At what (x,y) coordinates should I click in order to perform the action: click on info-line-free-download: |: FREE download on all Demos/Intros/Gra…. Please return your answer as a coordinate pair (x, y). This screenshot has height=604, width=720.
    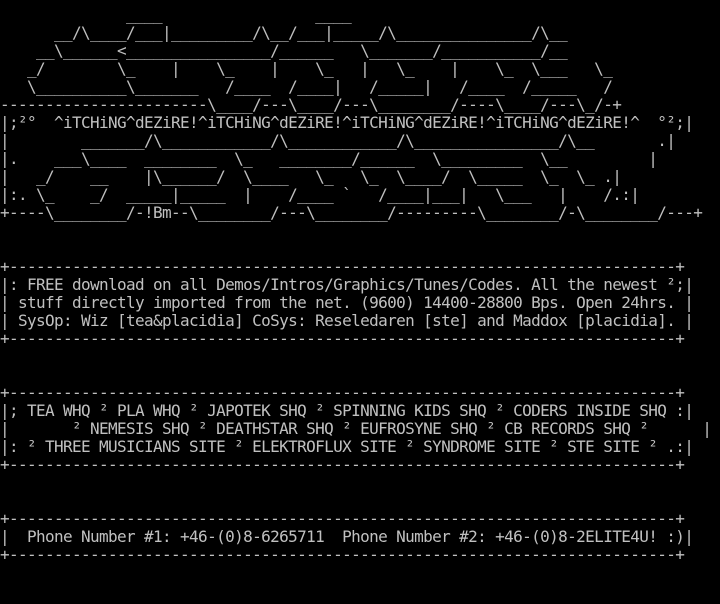
    Looking at the image, I should click on (347, 284).